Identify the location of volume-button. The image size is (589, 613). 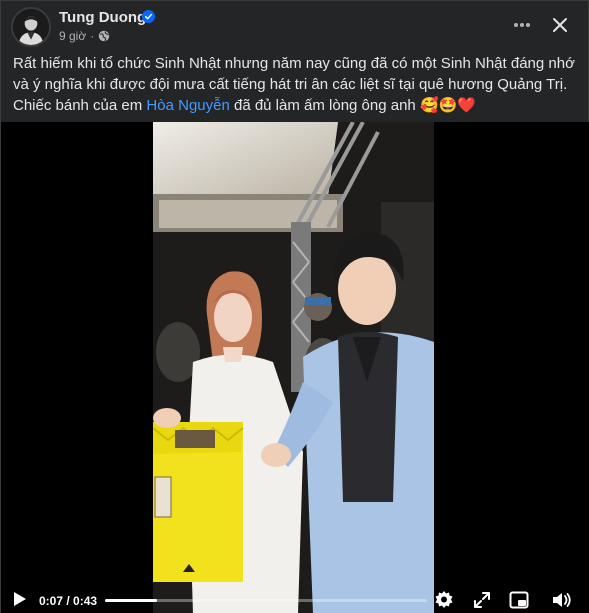
(562, 600).